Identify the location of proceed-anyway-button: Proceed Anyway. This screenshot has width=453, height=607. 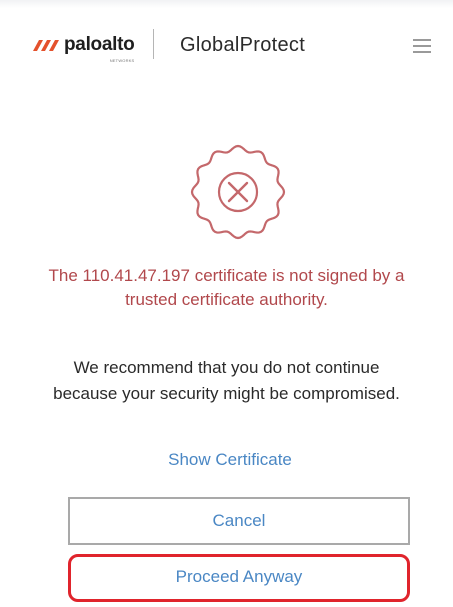
(239, 577).